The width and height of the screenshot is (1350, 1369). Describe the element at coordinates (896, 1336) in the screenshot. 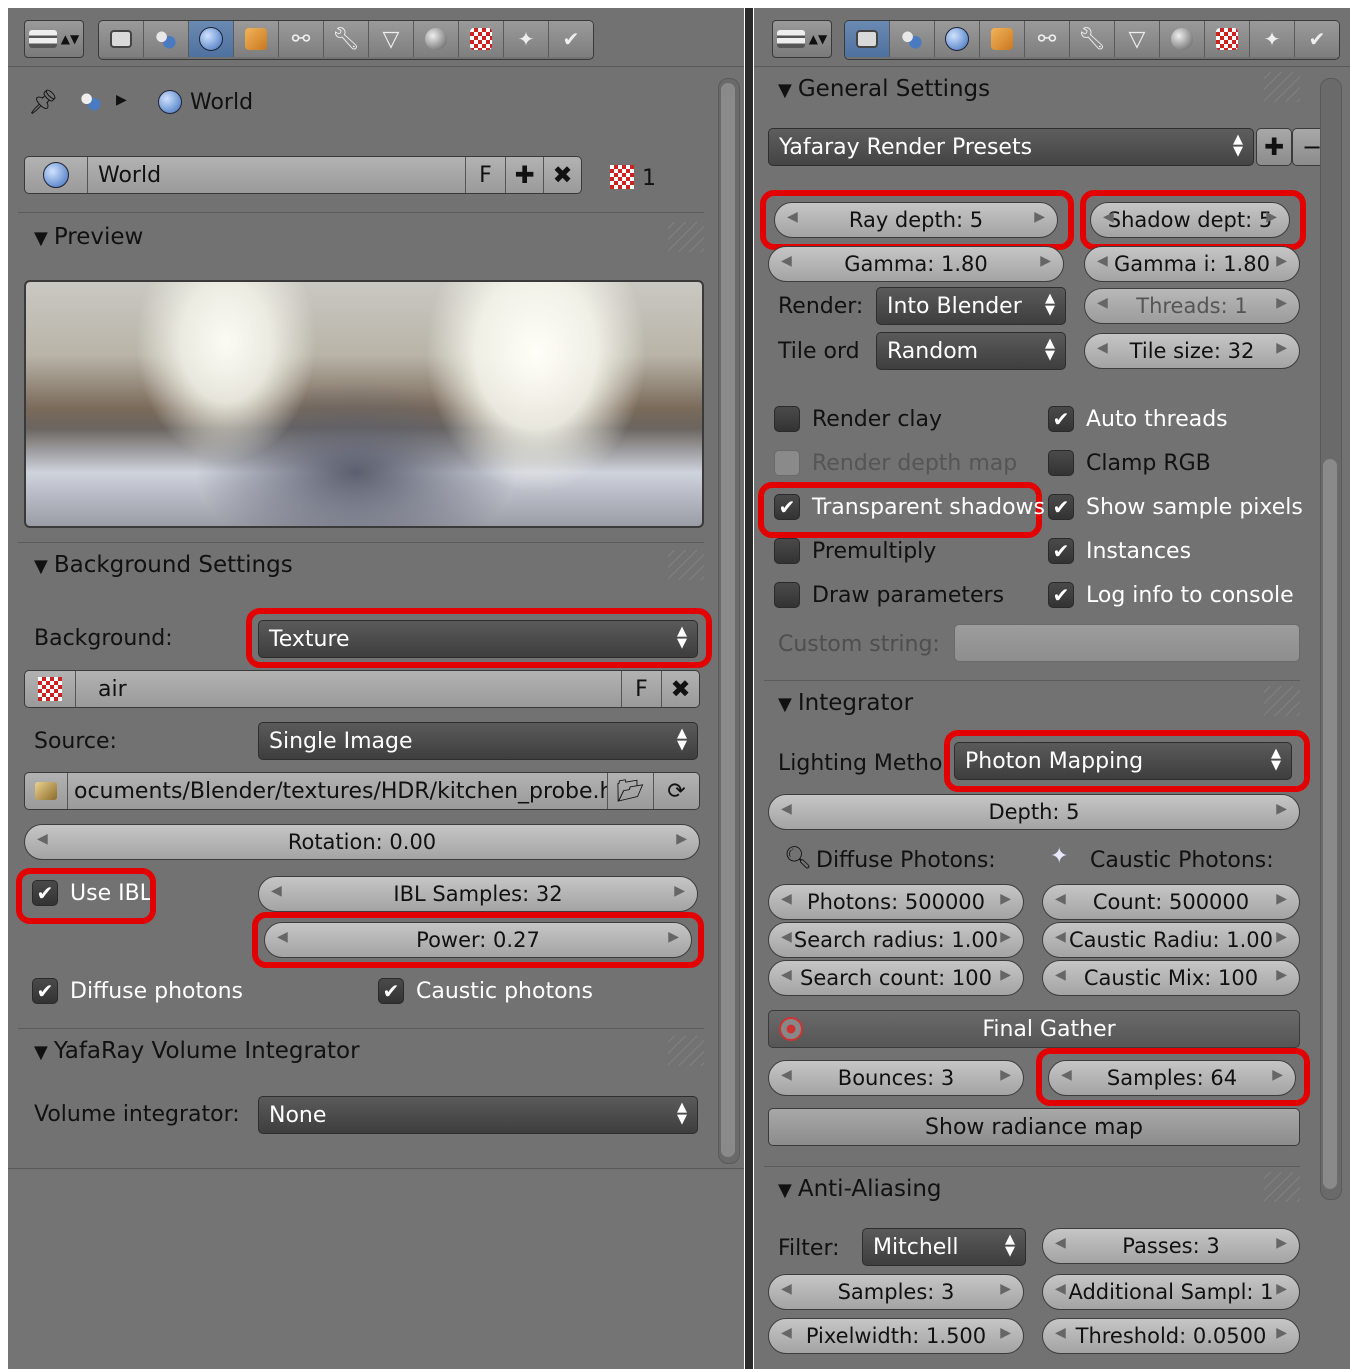

I see `pixelwidth-slider: ◀ Pixelwidth: 1.500 ▶` at that location.